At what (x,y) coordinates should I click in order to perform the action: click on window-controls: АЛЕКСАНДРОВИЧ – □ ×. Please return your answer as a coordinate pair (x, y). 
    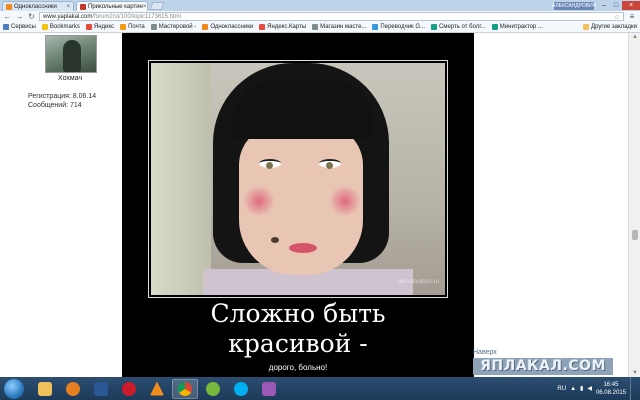
    Looking at the image, I should click on (596, 5).